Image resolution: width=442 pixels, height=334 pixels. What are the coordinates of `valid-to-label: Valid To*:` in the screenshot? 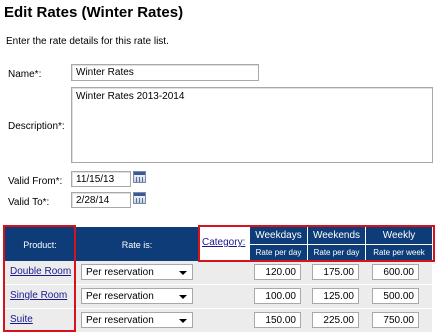 It's located at (29, 202).